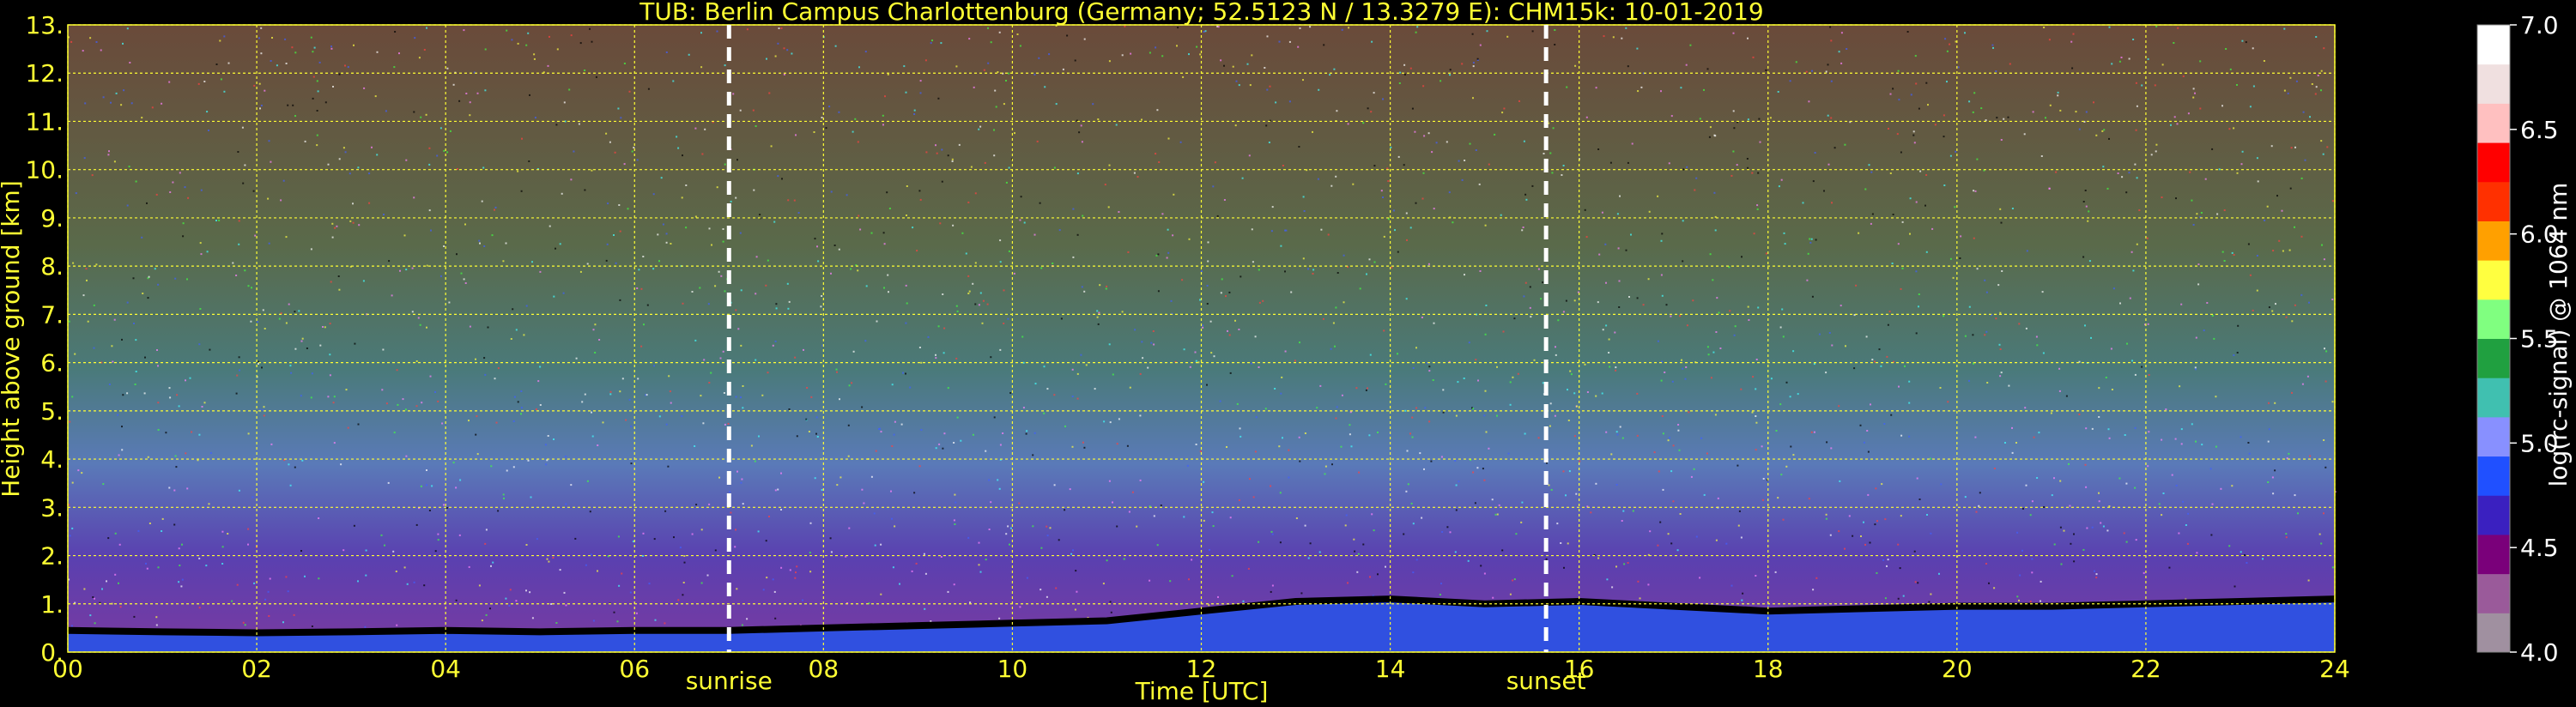 The width and height of the screenshot is (2576, 707). Describe the element at coordinates (1768, 669) in the screenshot. I see `x-tick-label: 18` at that location.